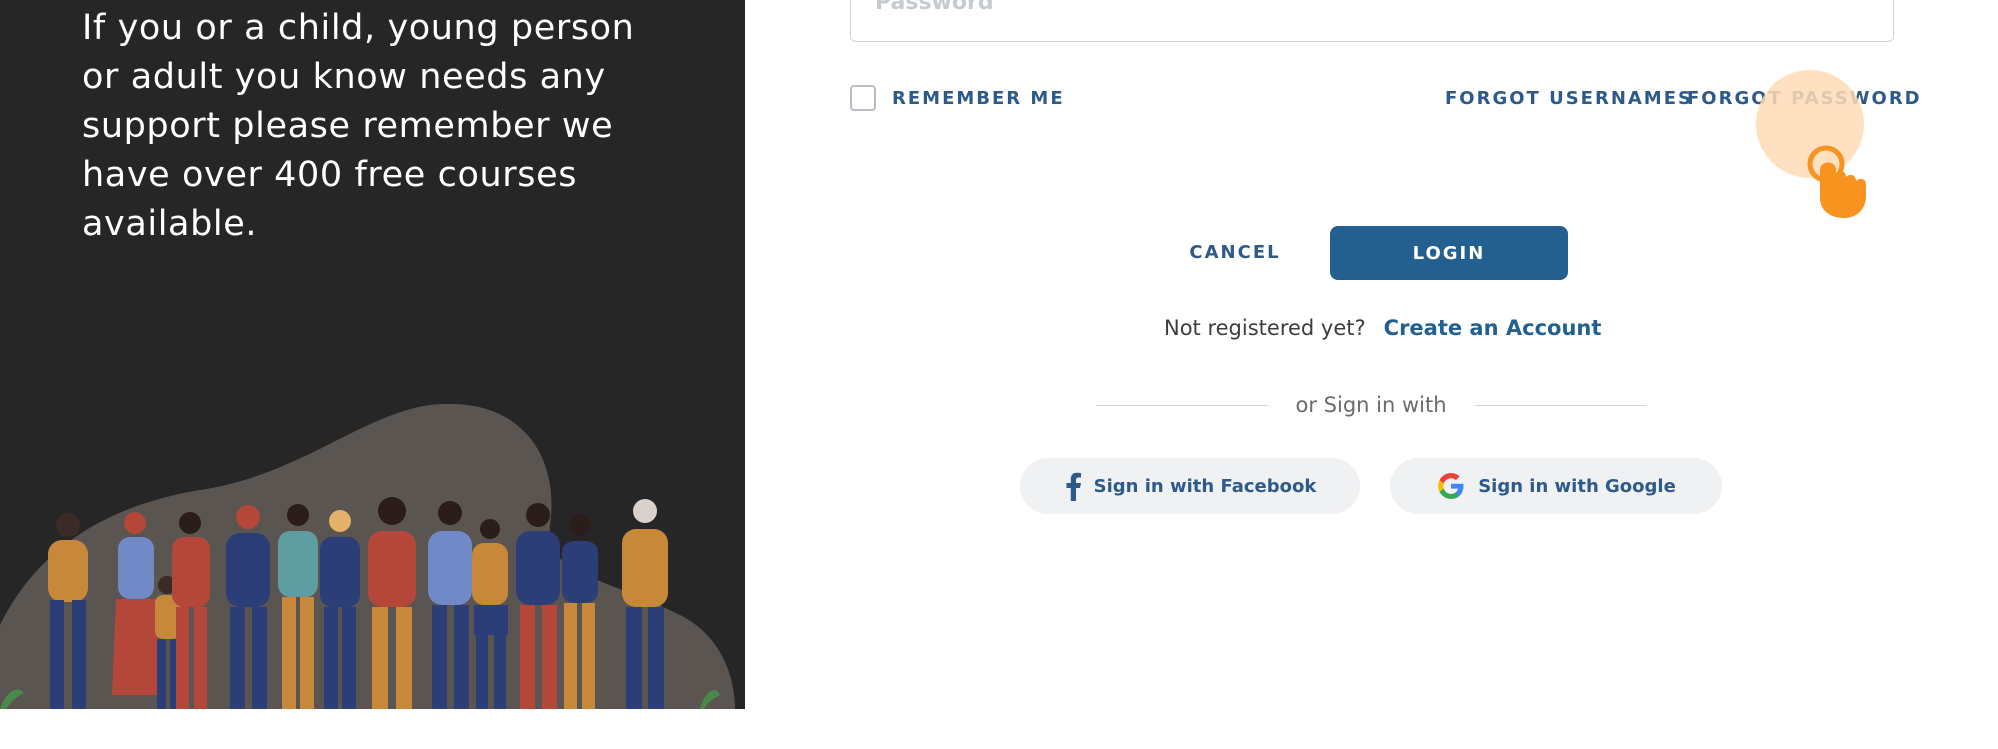 This screenshot has height=749, width=1998. I want to click on password-input, so click(1372, 21).